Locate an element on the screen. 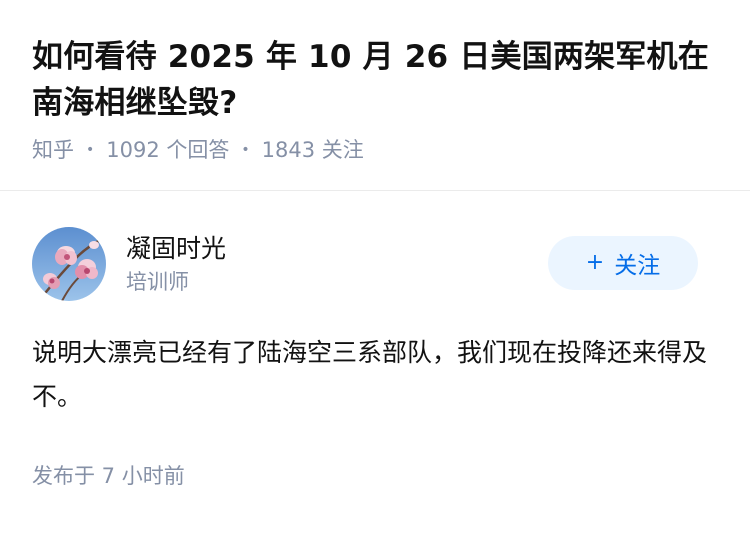 This screenshot has height=538, width=750. follow-button: + 关注 is located at coordinates (623, 263).